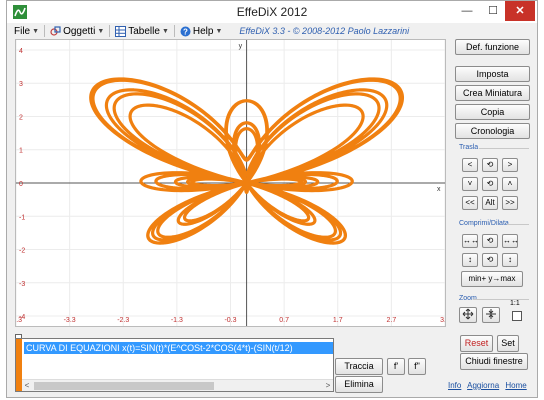 The height and width of the screenshot is (400, 544). I want to click on comprimi-button-2: ↔↔, so click(510, 241).